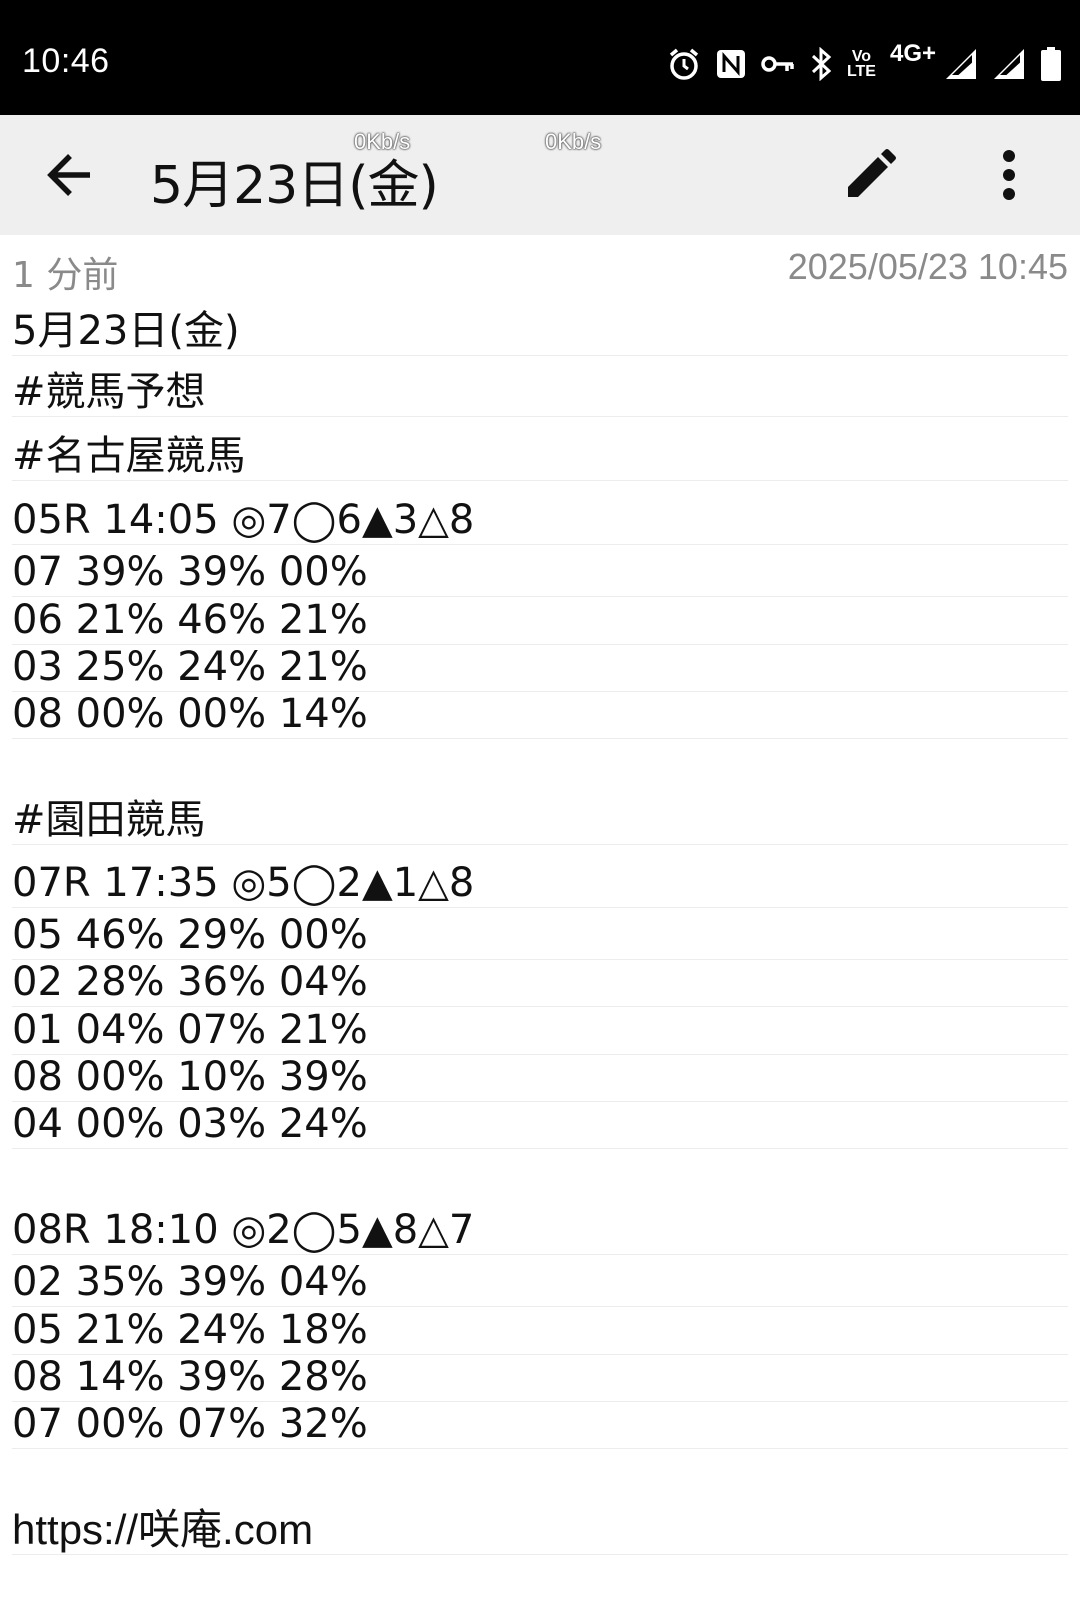 The width and height of the screenshot is (1080, 1620). What do you see at coordinates (540, 1330) in the screenshot?
I see `note-line: 05 21% 24% 18%` at bounding box center [540, 1330].